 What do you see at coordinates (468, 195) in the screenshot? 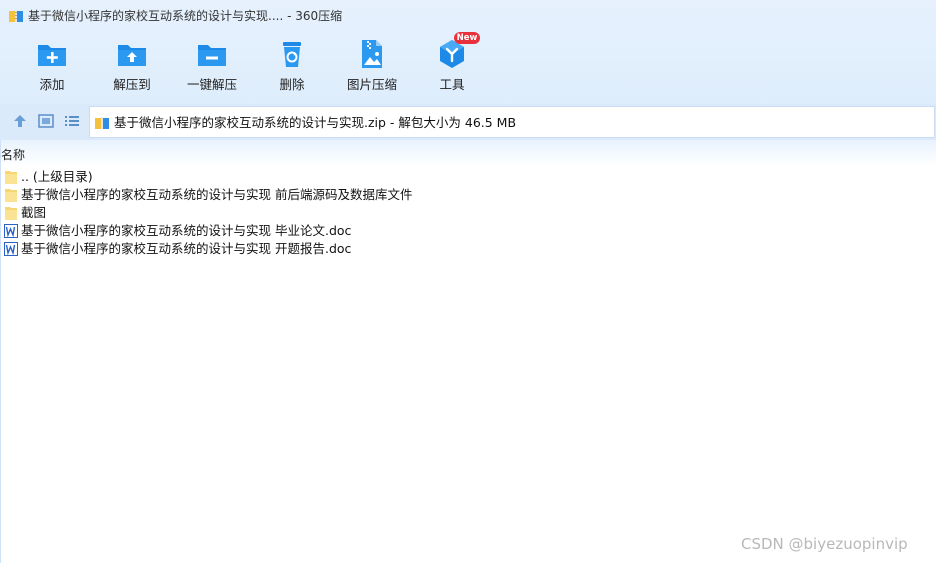
I see `list-item: 基于微信小程序的家校互动系统的设计与实现 前后端源码及数据库文件` at bounding box center [468, 195].